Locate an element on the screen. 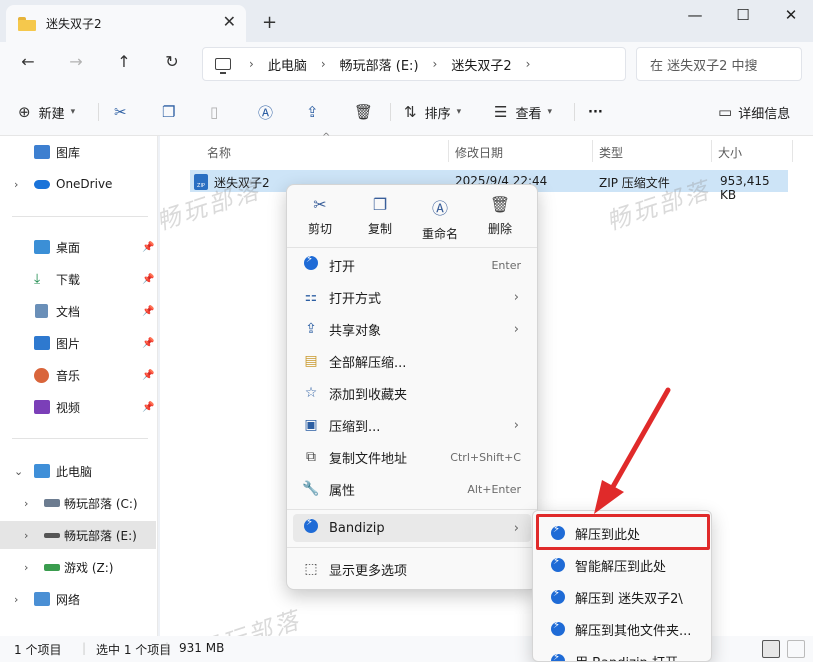 The height and width of the screenshot is (662, 813). up-button: ↑ is located at coordinates (124, 61).